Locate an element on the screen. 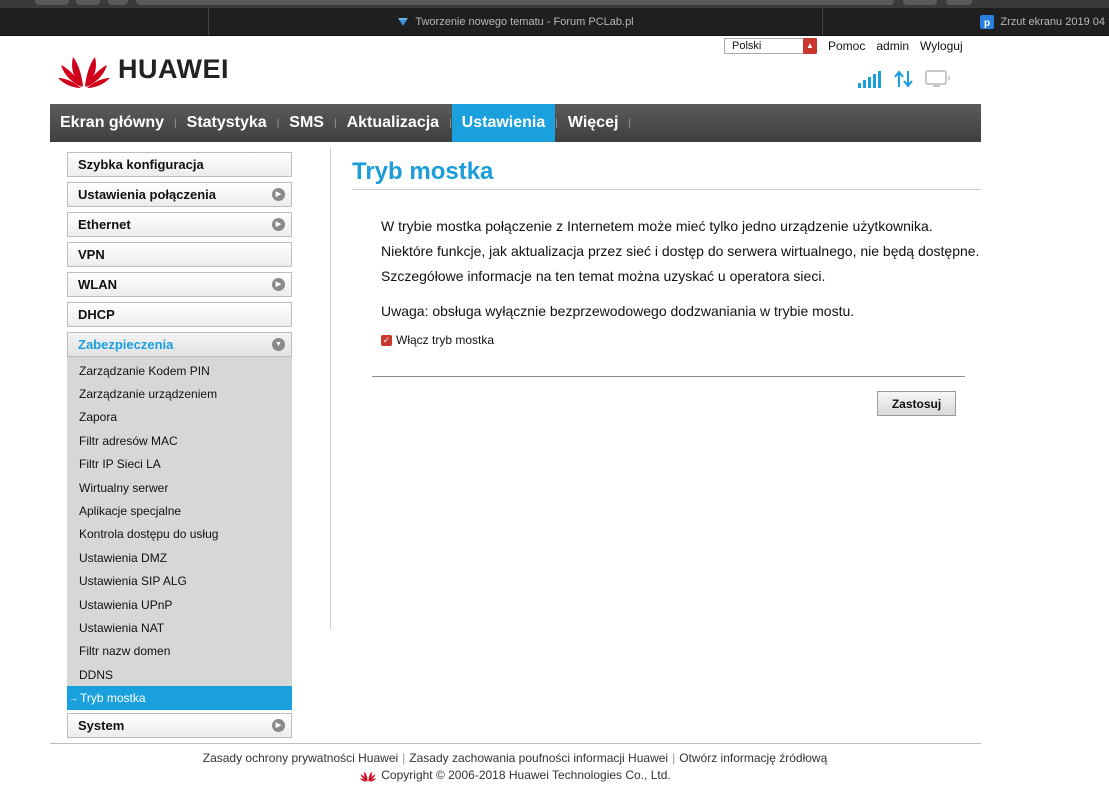 This screenshot has width=1109, height=800. sidebar-item-label: WLAN is located at coordinates (97, 284).